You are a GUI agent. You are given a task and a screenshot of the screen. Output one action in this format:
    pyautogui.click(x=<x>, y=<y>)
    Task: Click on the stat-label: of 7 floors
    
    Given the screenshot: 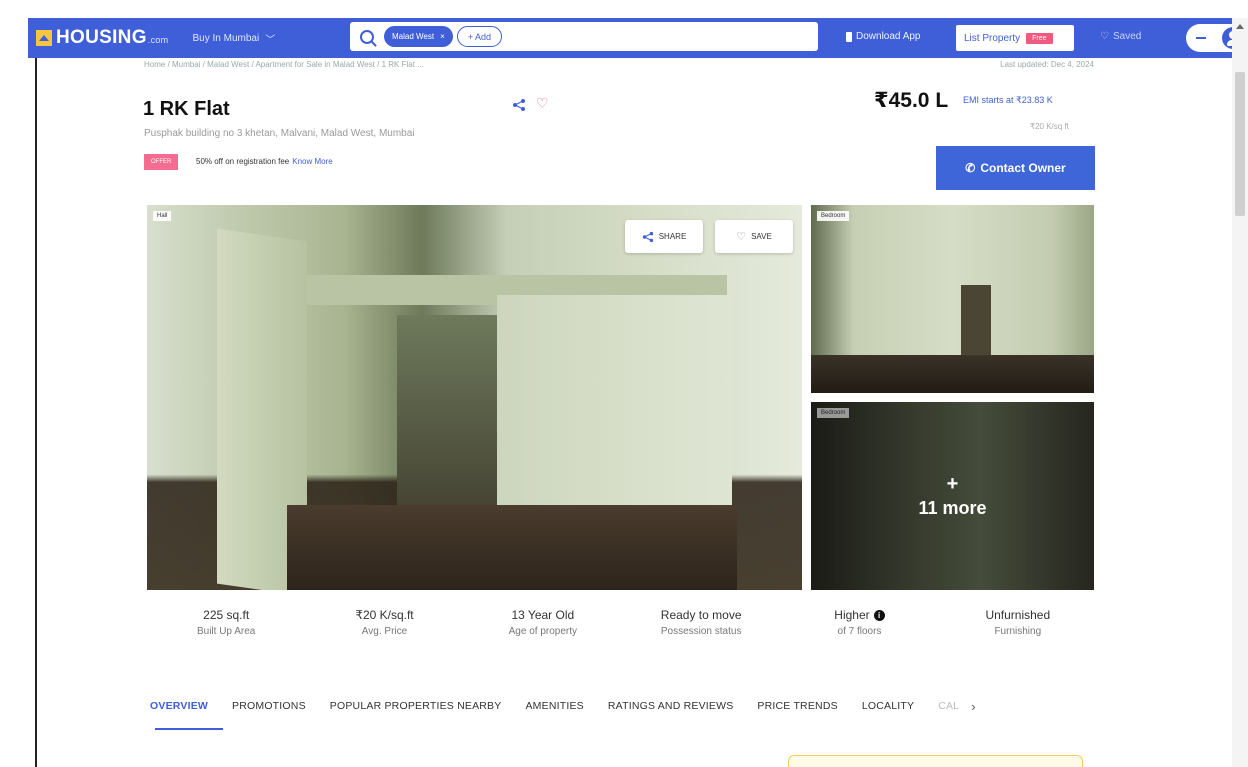 What is the action you would take?
    pyautogui.click(x=859, y=631)
    